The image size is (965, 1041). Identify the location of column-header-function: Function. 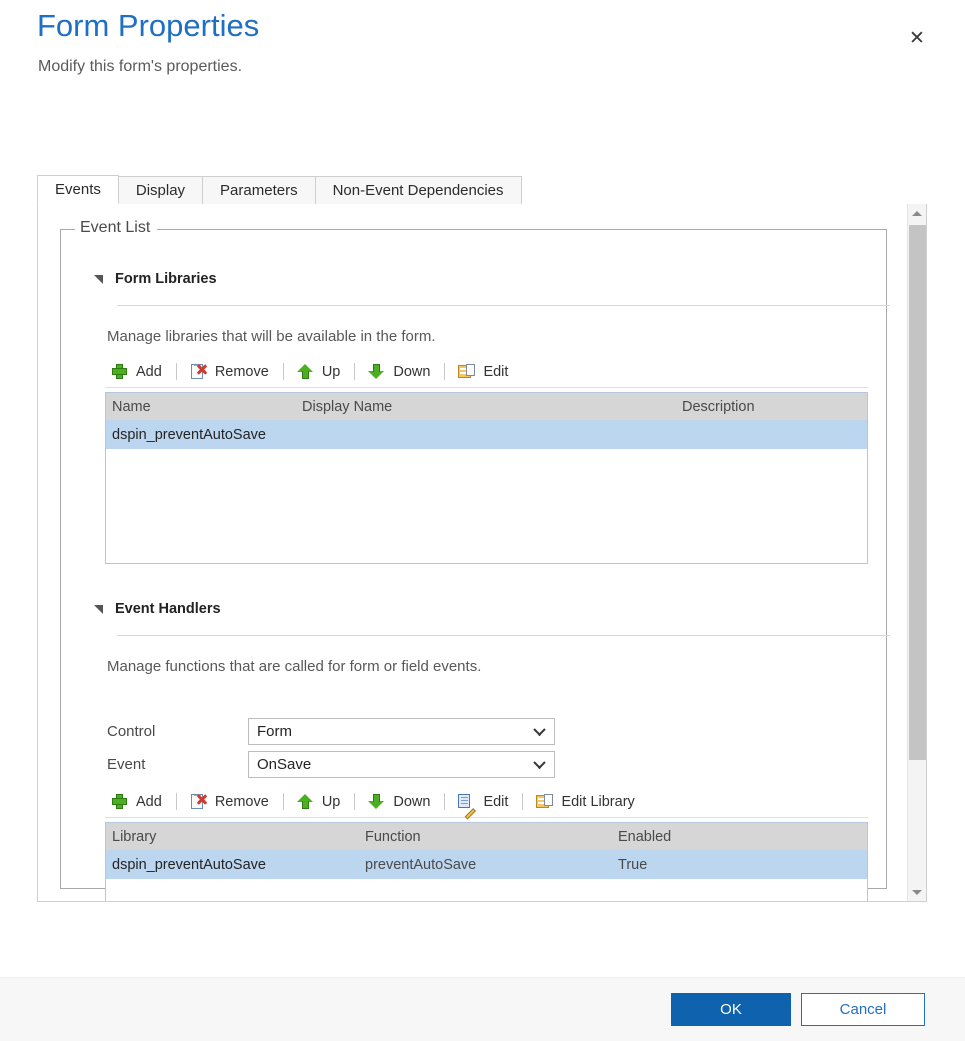
(485, 837).